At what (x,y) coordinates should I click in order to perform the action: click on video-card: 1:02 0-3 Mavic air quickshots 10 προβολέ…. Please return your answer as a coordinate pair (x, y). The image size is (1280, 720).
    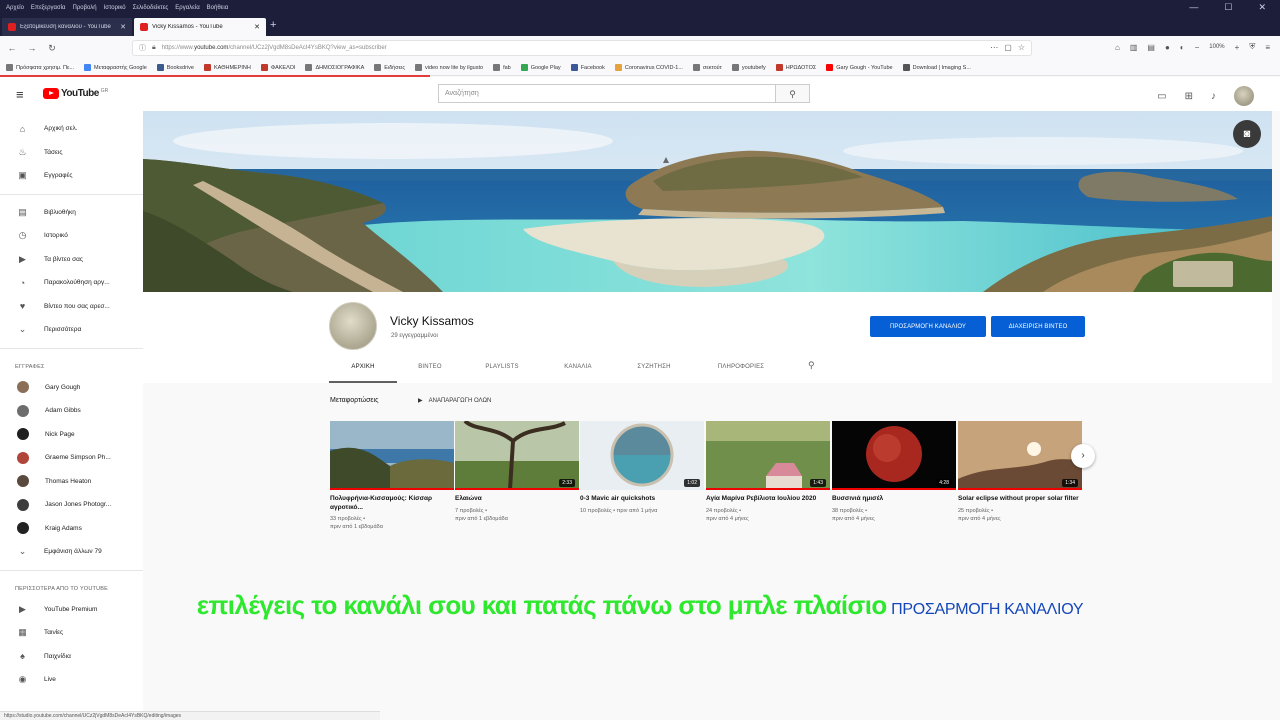
    Looking at the image, I should click on (642, 468).